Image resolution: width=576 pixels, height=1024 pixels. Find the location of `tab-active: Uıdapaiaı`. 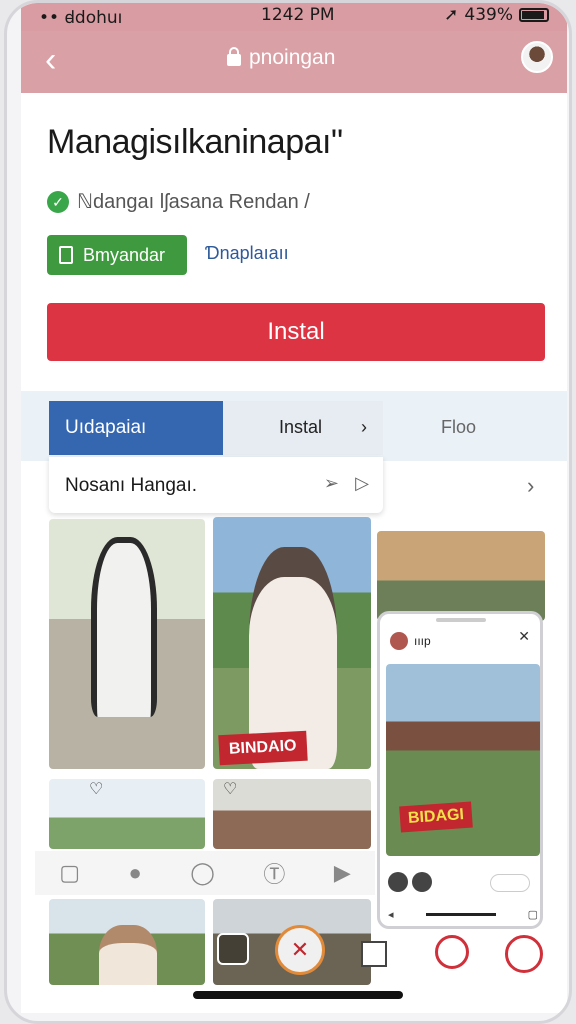

tab-active: Uıdapaiaı is located at coordinates (136, 428).